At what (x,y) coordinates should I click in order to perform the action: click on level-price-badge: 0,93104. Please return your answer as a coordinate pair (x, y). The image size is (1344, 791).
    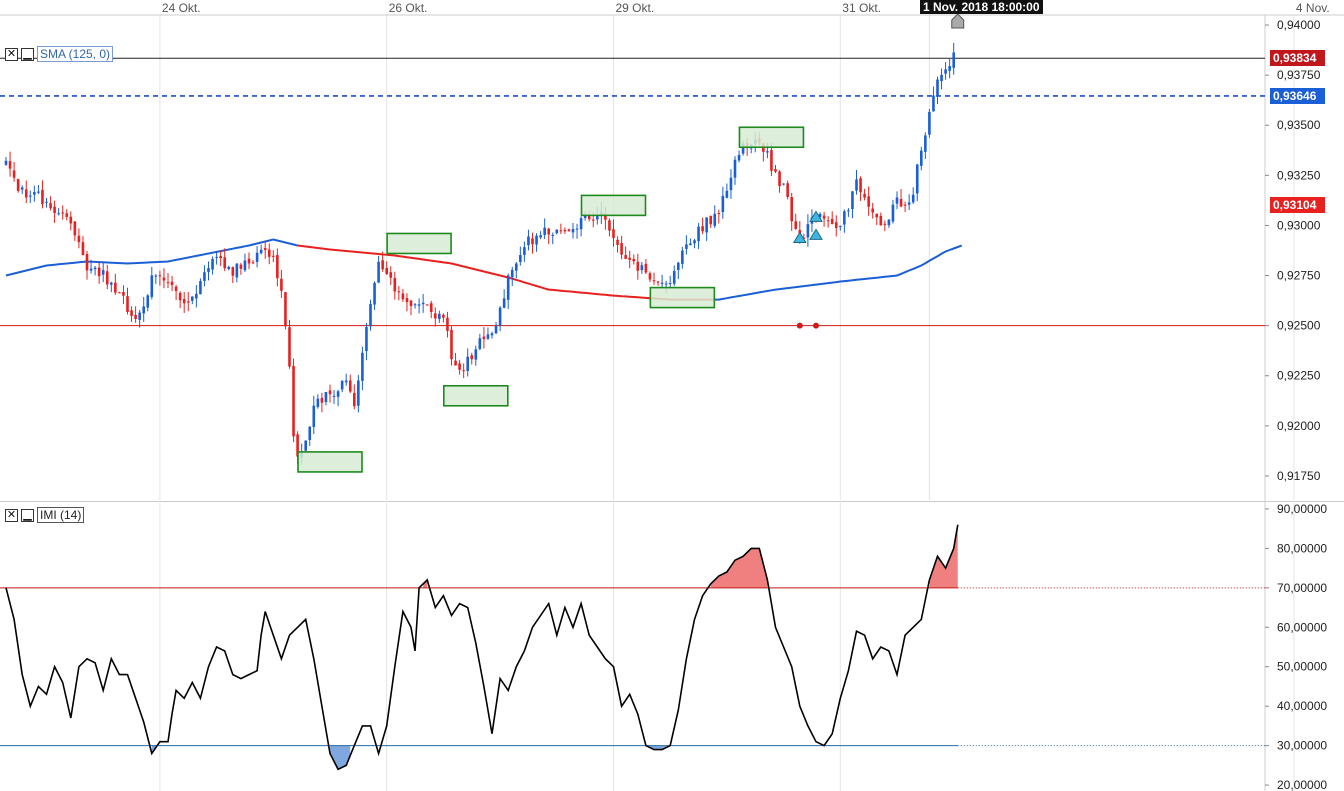
    Looking at the image, I should click on (1297, 204).